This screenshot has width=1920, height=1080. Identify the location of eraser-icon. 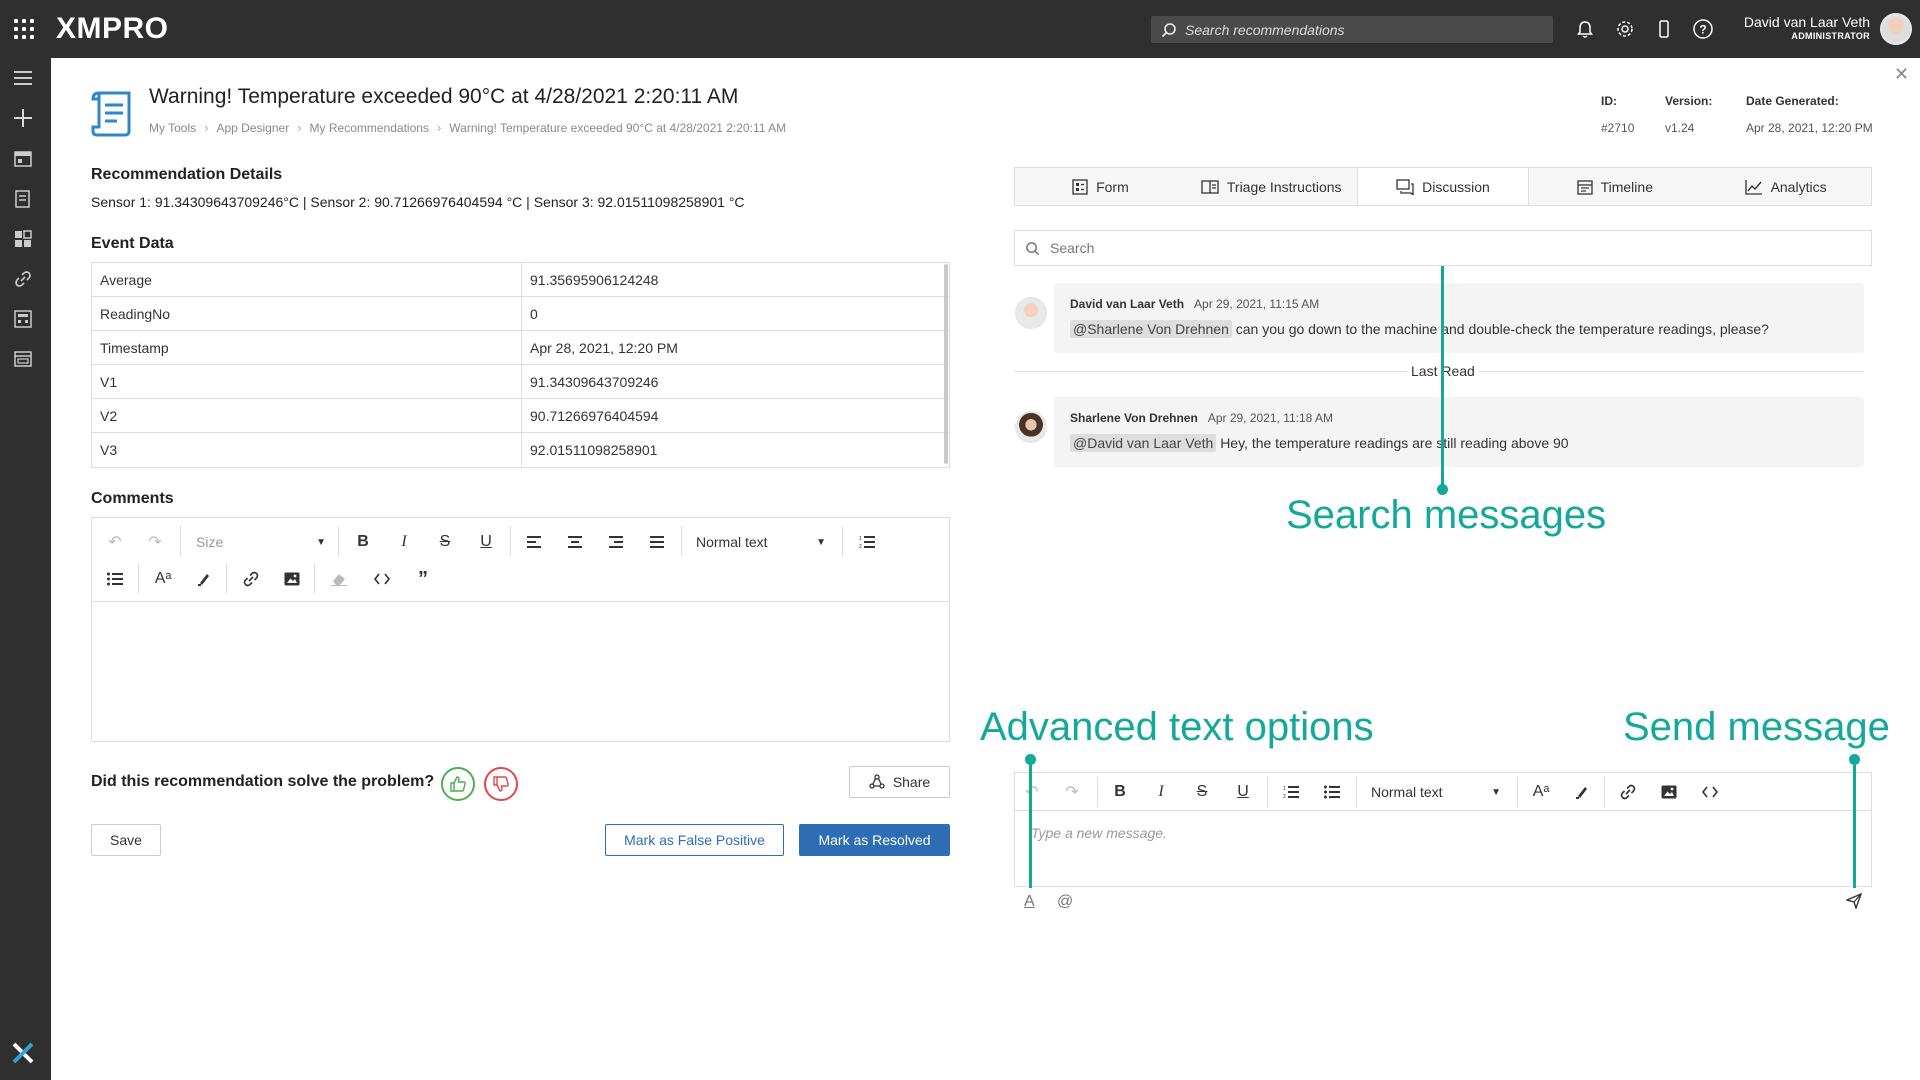
(339, 579).